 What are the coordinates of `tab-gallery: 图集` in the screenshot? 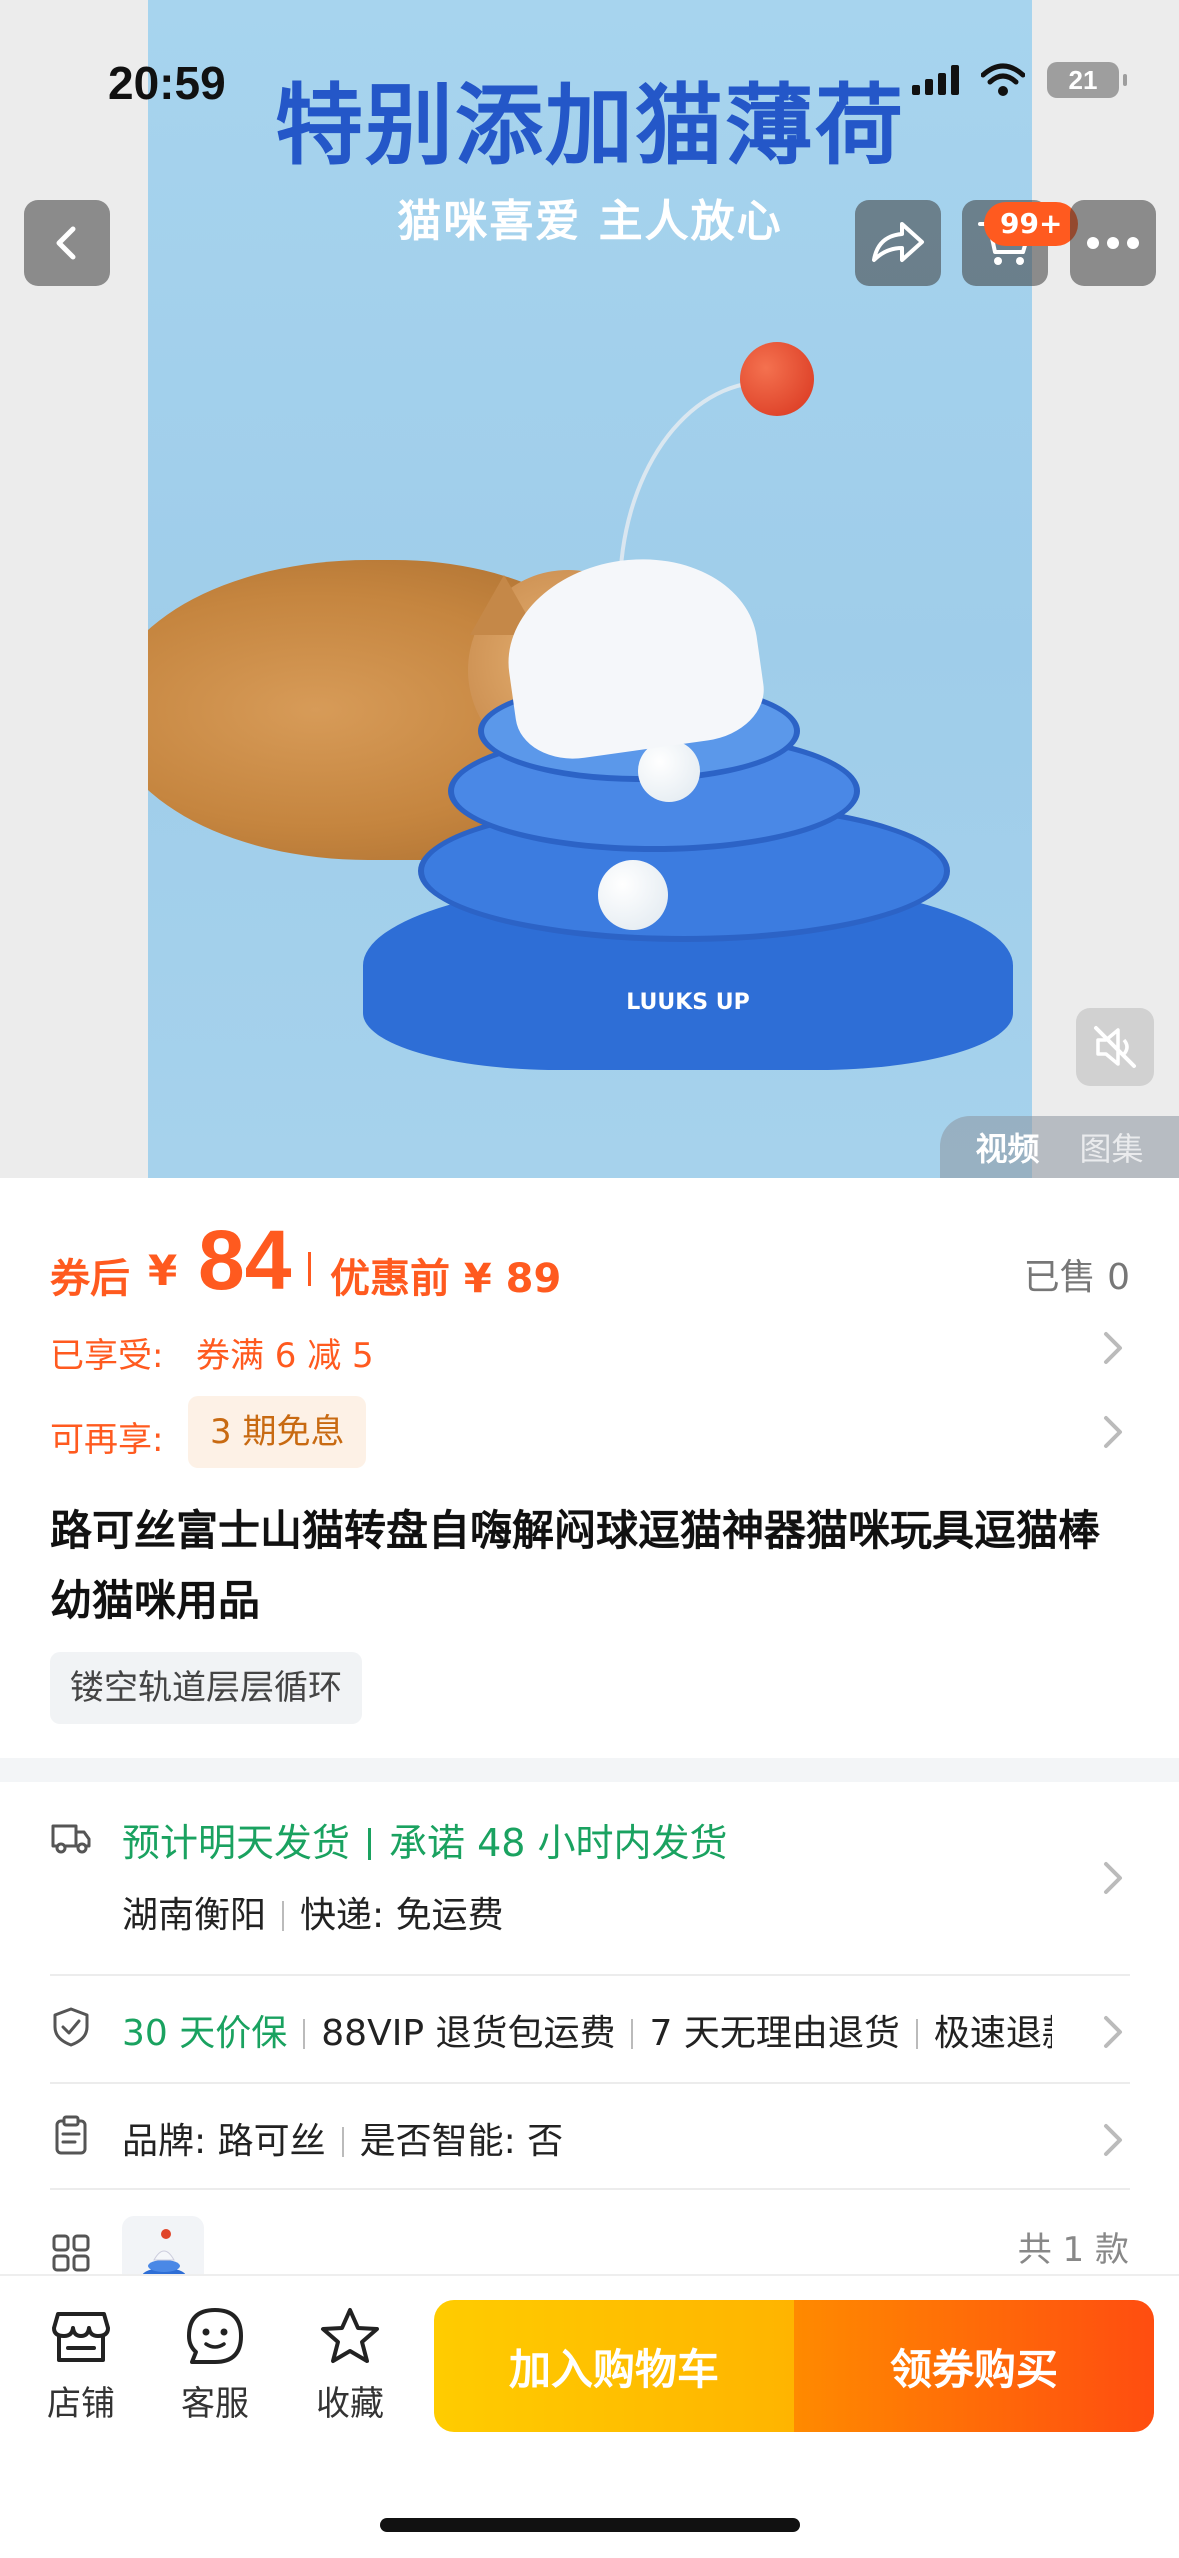 It's located at (1112, 1147).